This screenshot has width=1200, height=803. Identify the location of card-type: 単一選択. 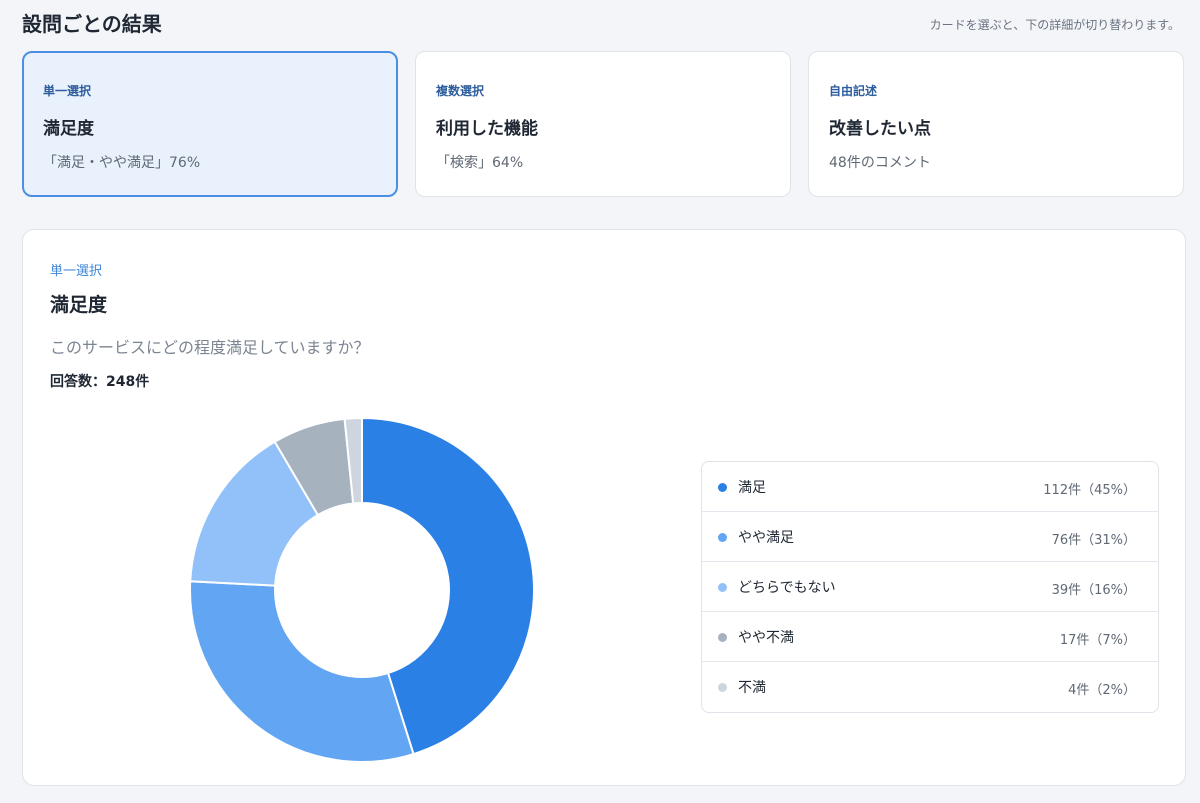
(67, 91).